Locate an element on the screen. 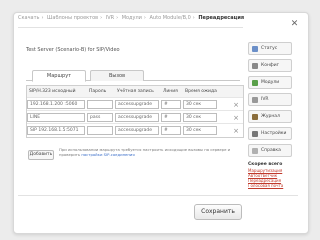  sidebar-button-status: Статус is located at coordinates (270, 48).